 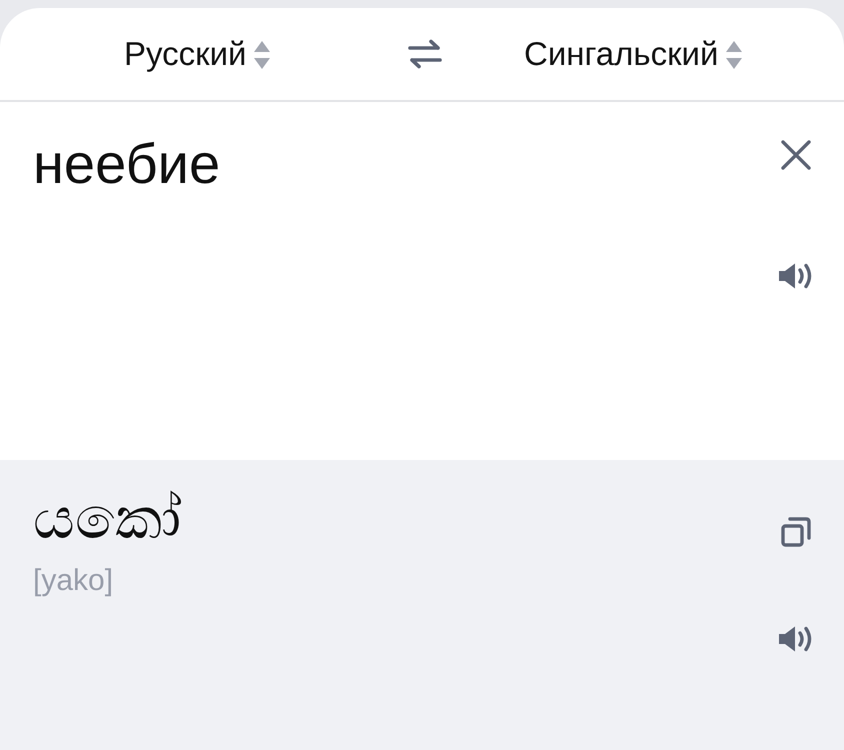 What do you see at coordinates (621, 54) in the screenshot?
I see `target-language: Сингальский` at bounding box center [621, 54].